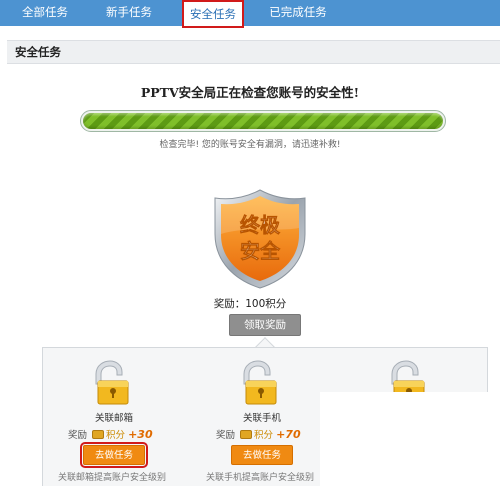  Describe the element at coordinates (260, 478) in the screenshot. I see `task-desc-phone: 关联手机提高账户安全级别` at that location.